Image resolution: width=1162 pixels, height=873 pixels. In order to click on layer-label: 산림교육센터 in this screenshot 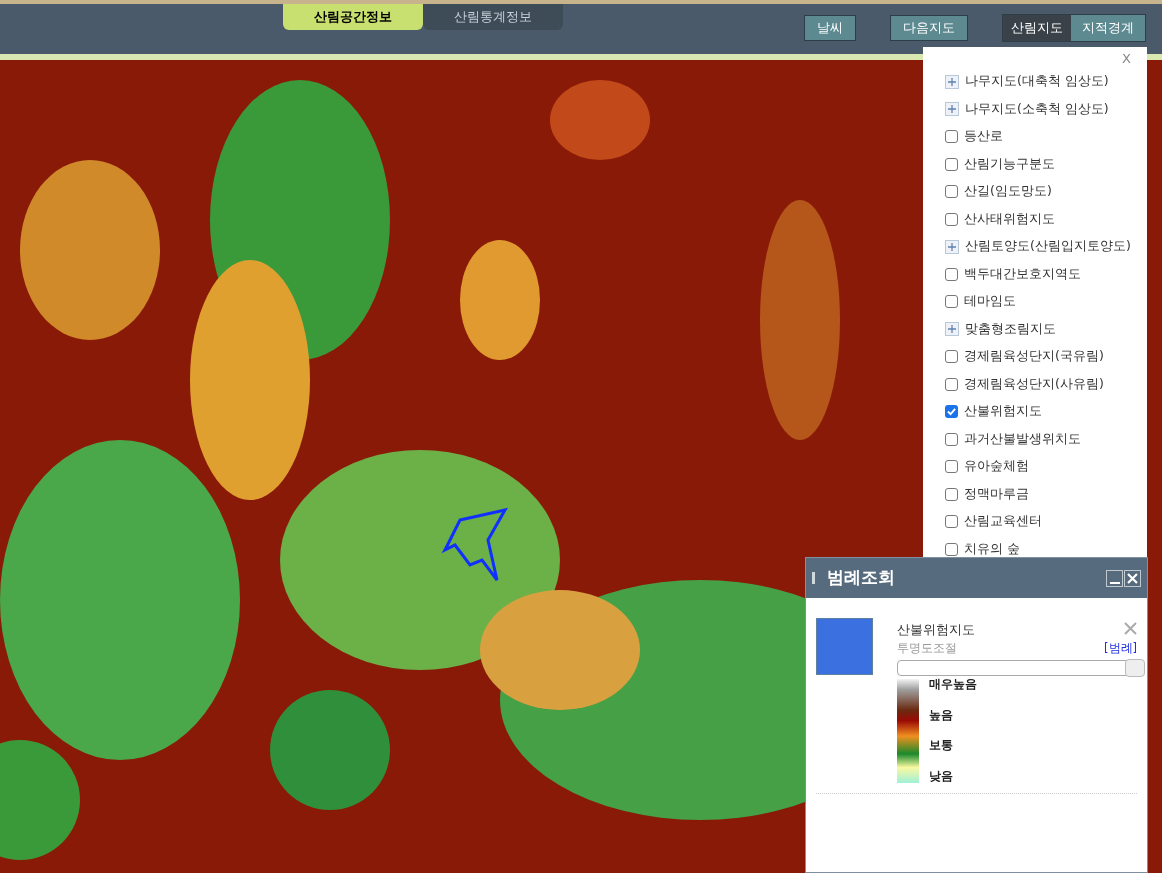, I will do `click(1003, 522)`.